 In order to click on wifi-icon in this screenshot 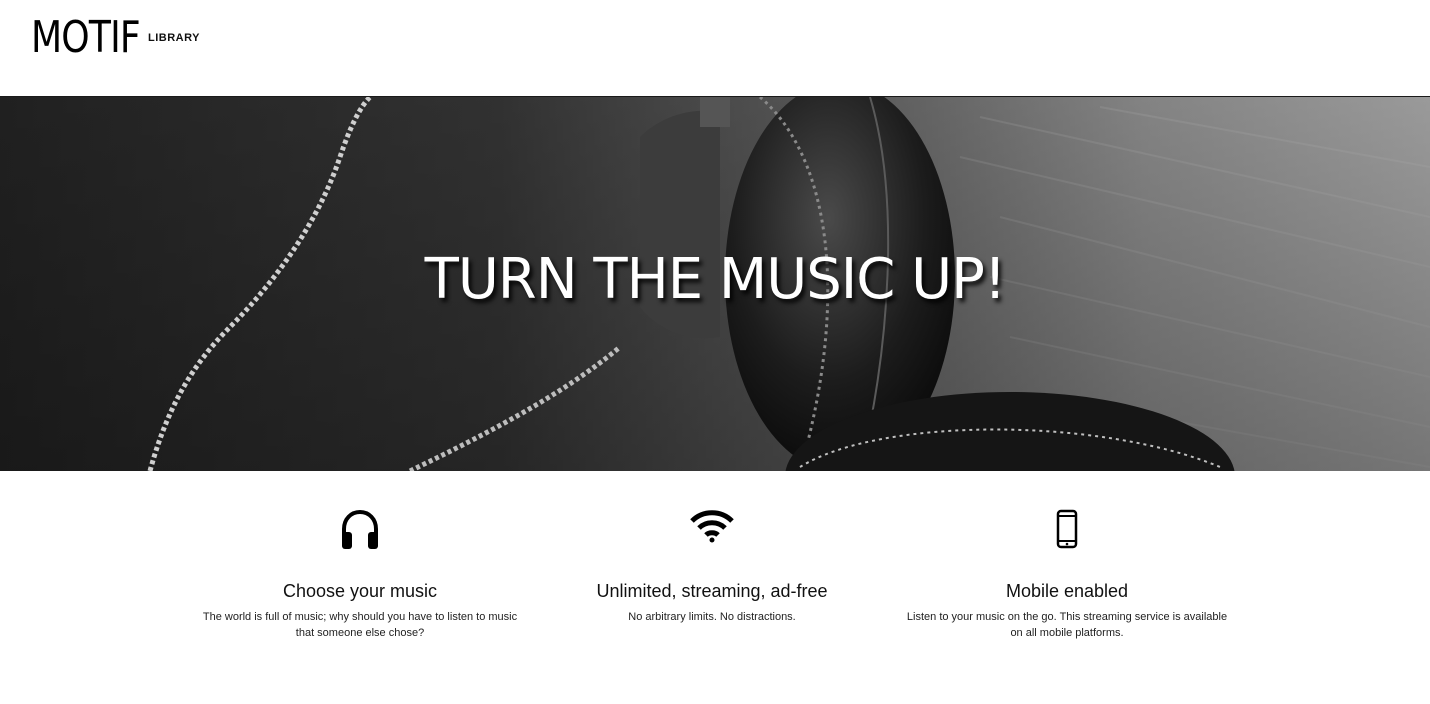, I will do `click(712, 528)`.